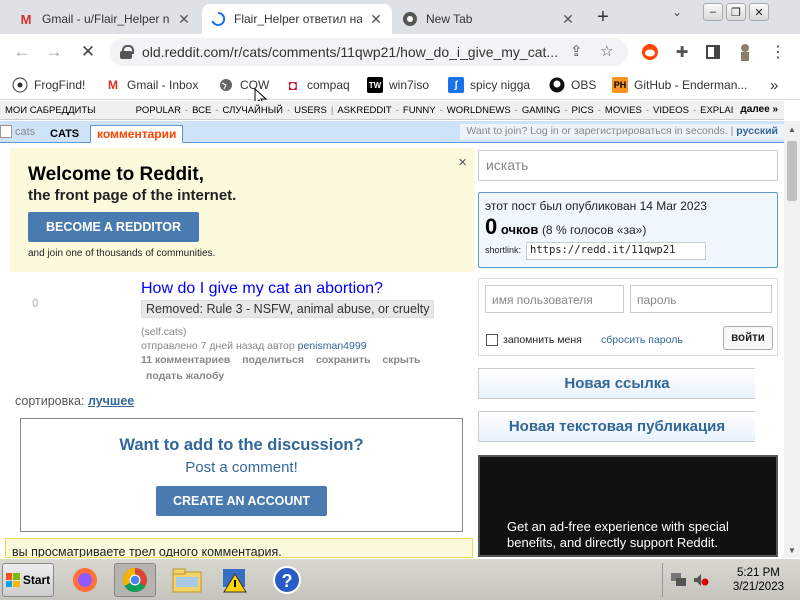  I want to click on security-alert-icon, so click(235, 580).